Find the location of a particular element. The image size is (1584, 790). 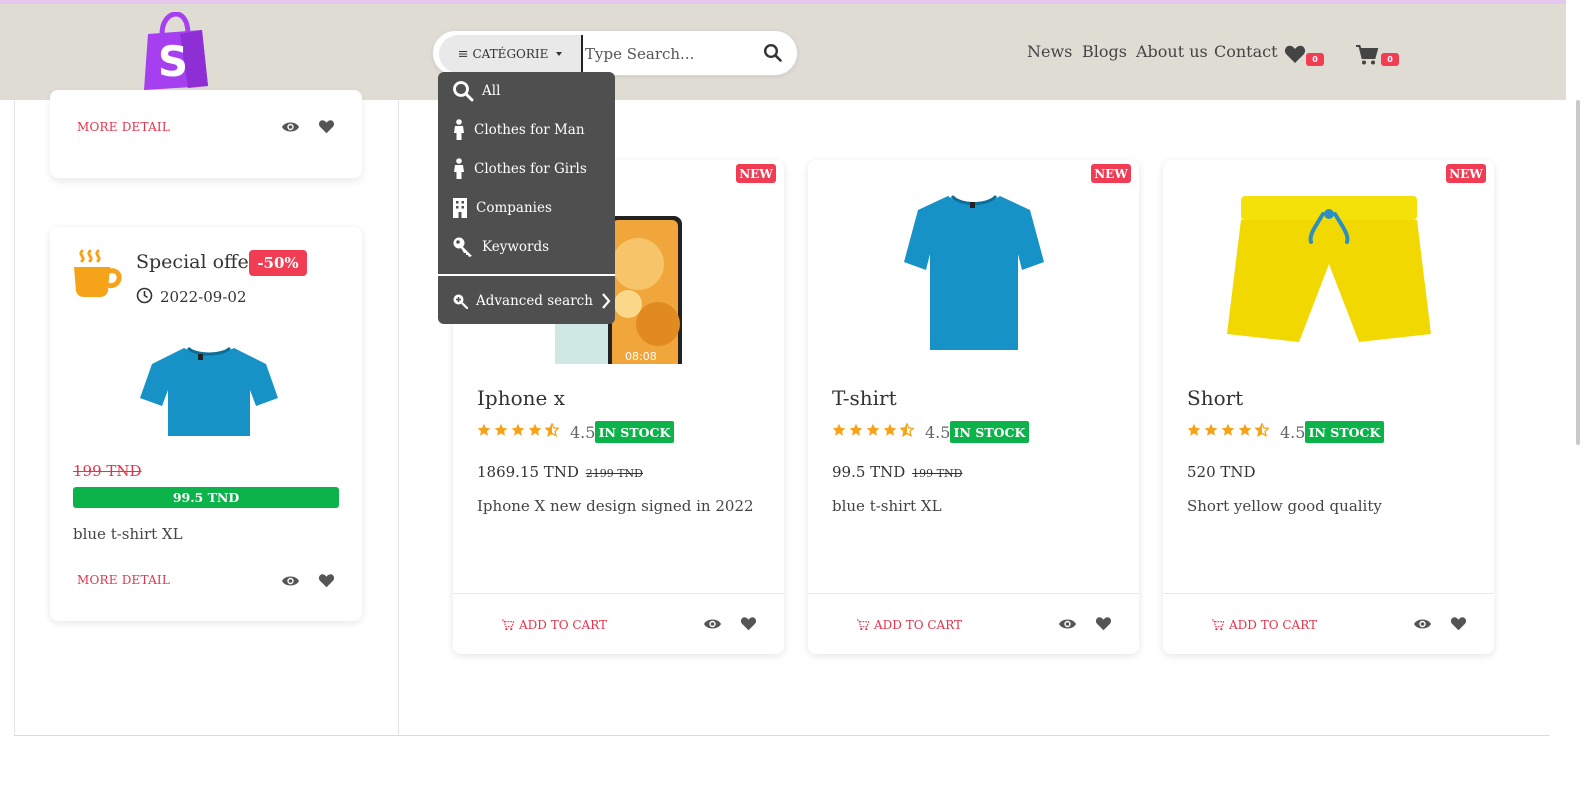

dropdown-item-label: Keywords is located at coordinates (516, 247).